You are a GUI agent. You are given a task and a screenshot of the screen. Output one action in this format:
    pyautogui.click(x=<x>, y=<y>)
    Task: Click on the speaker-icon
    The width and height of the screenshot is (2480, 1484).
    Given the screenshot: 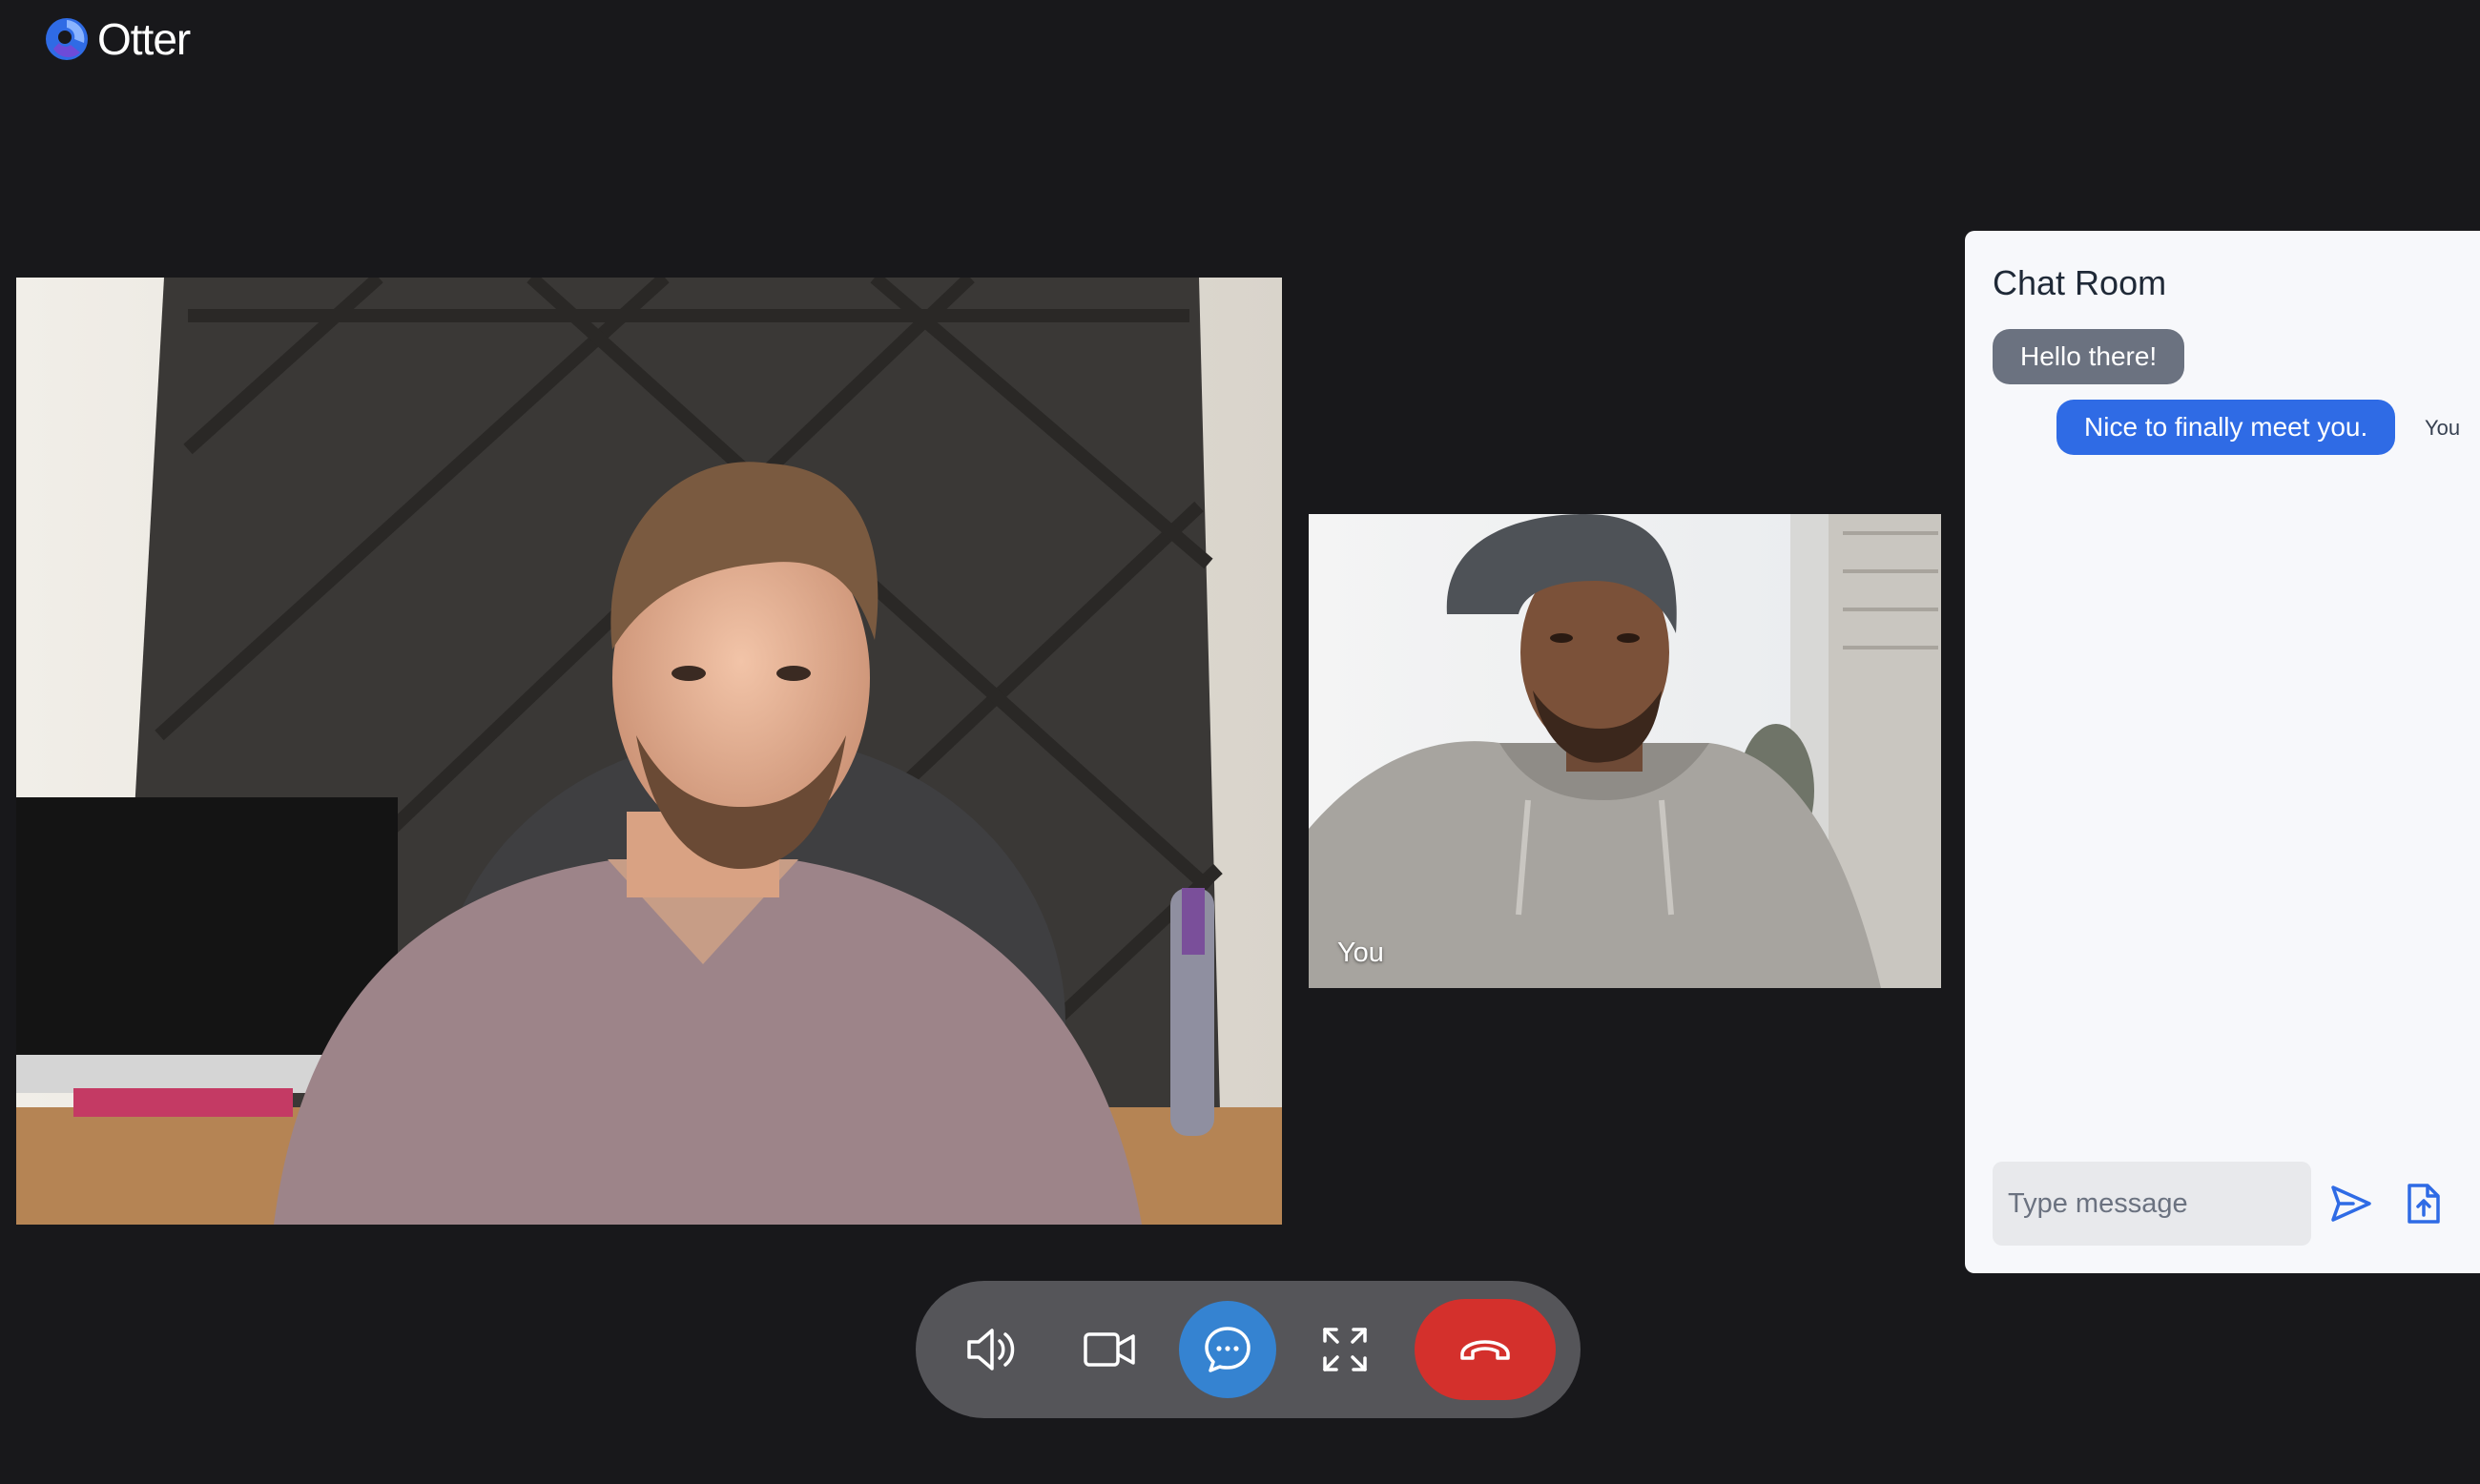 What is the action you would take?
    pyautogui.click(x=991, y=1350)
    